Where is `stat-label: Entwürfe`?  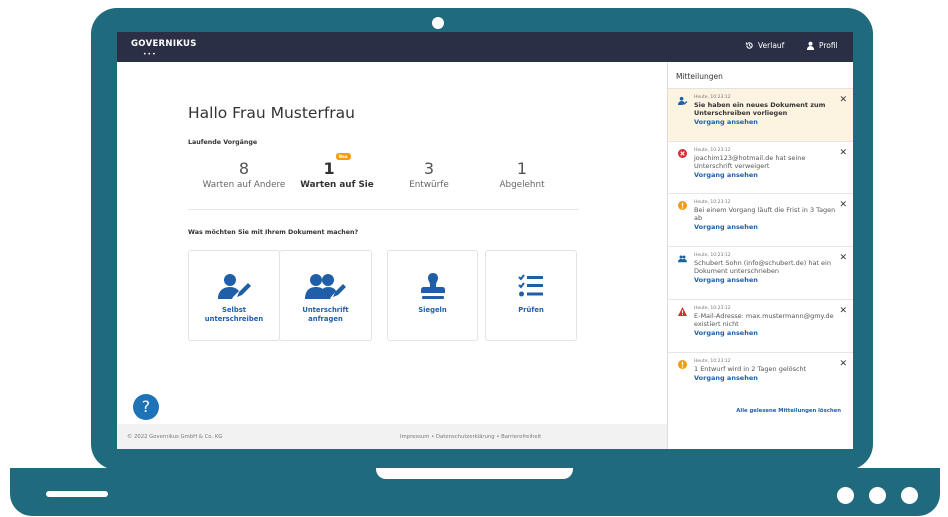 stat-label: Entwürfe is located at coordinates (429, 185).